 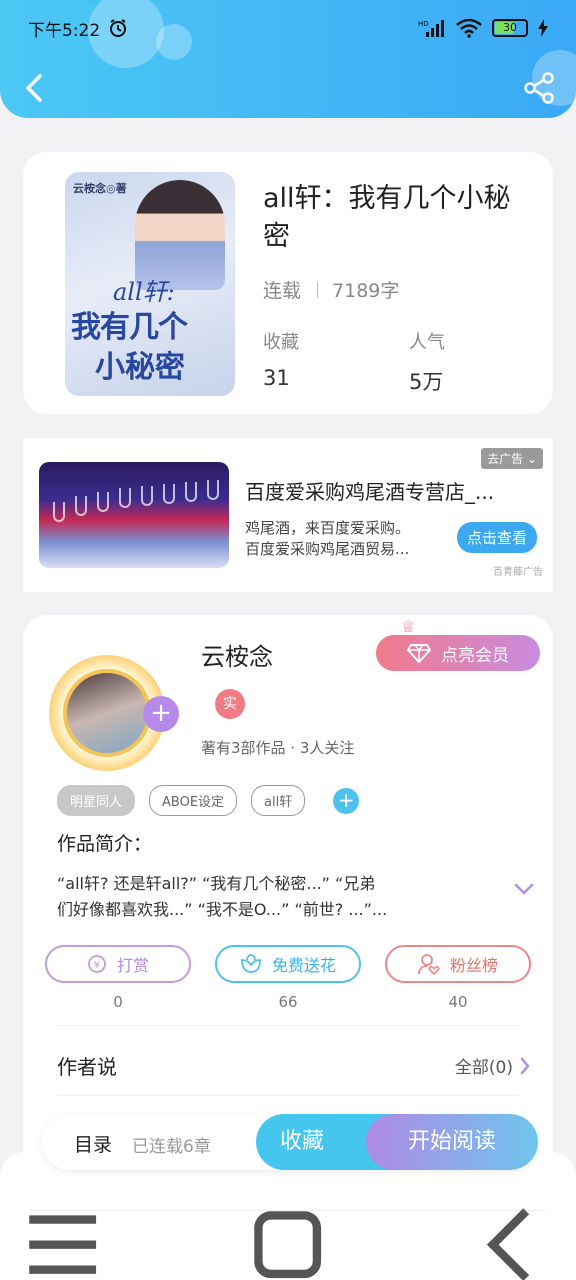 I want to click on system-nav-bar, so click(x=288, y=1244).